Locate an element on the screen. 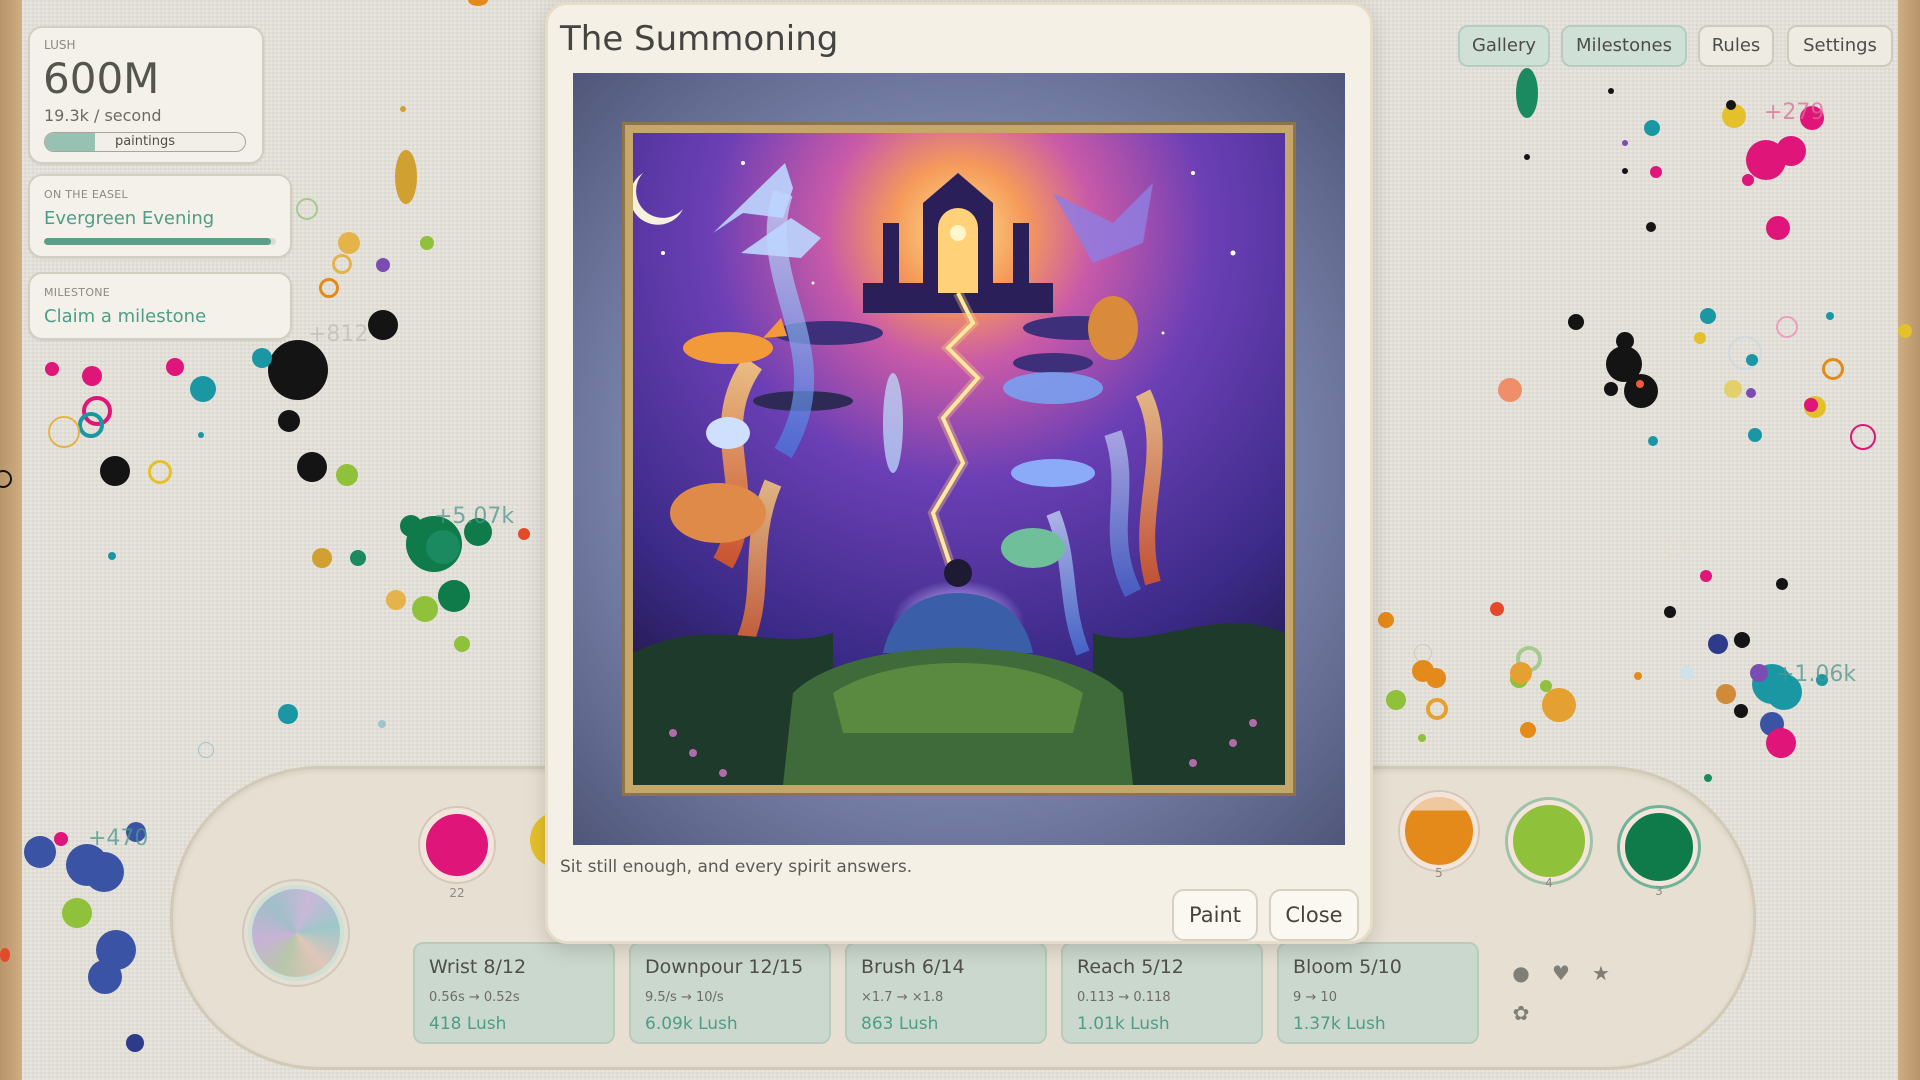 Image resolution: width=1920 pixels, height=1080 pixels. gallery-button: Gallery is located at coordinates (1504, 46).